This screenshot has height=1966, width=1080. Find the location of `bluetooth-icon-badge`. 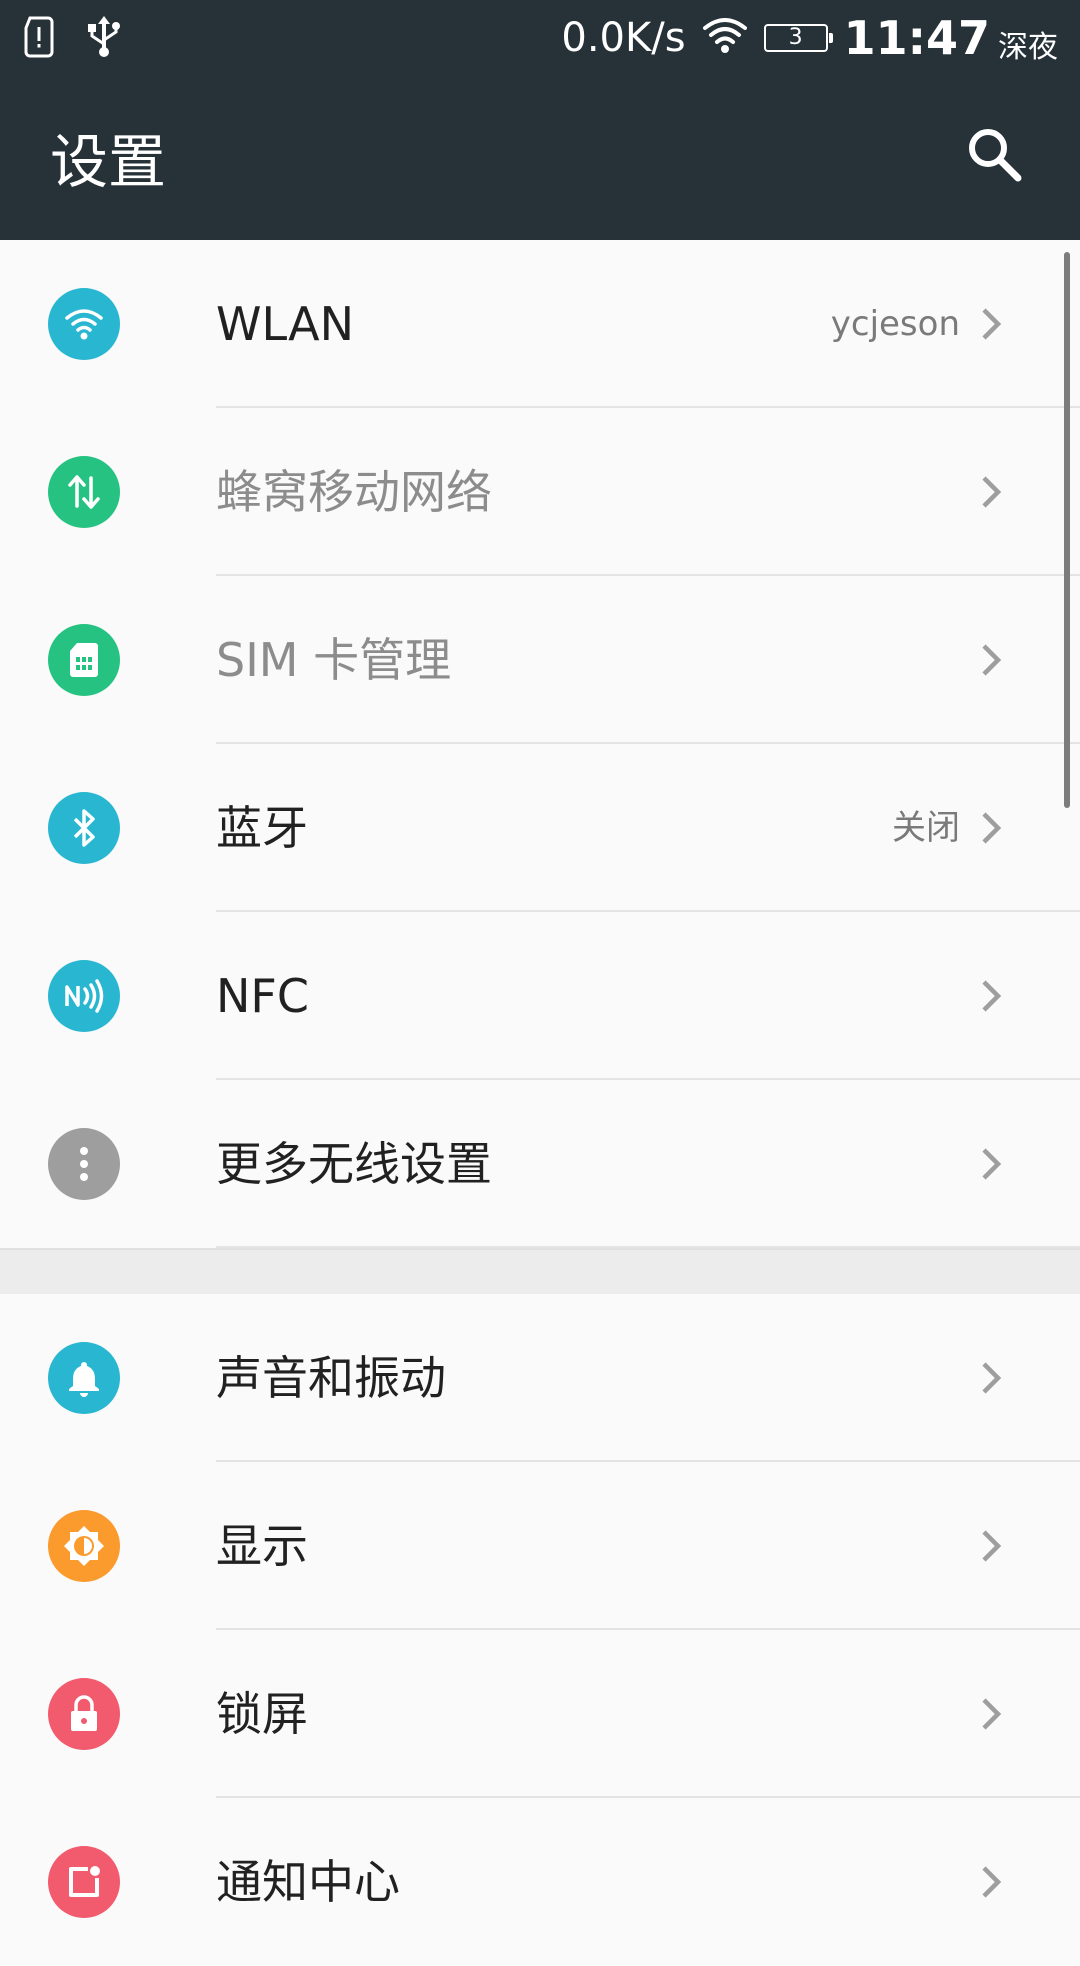

bluetooth-icon-badge is located at coordinates (84, 828).